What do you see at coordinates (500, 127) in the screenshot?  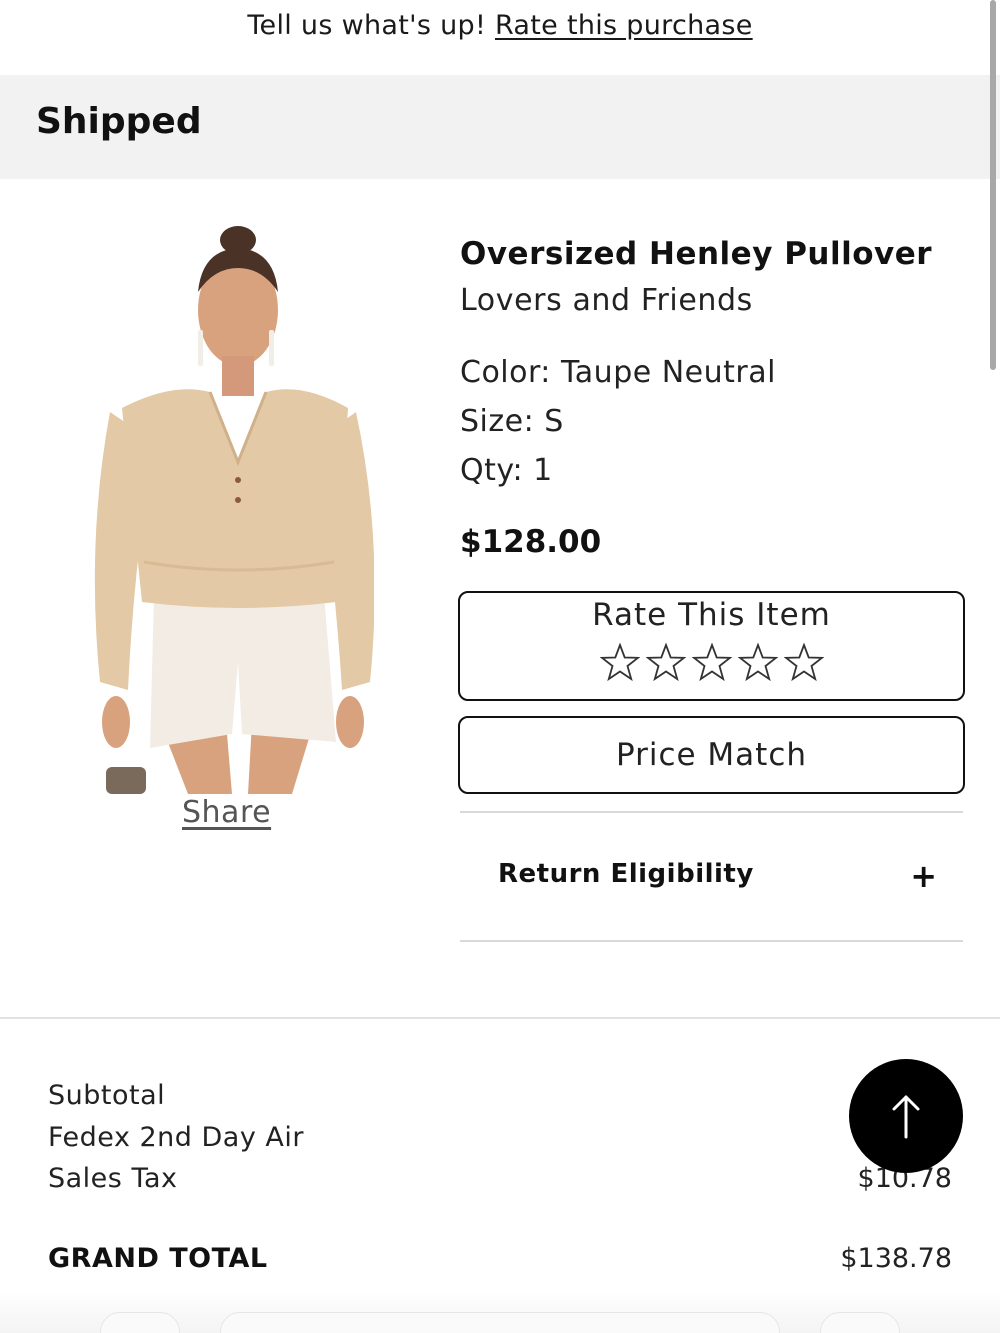 I see `order-status-bar: Shipped` at bounding box center [500, 127].